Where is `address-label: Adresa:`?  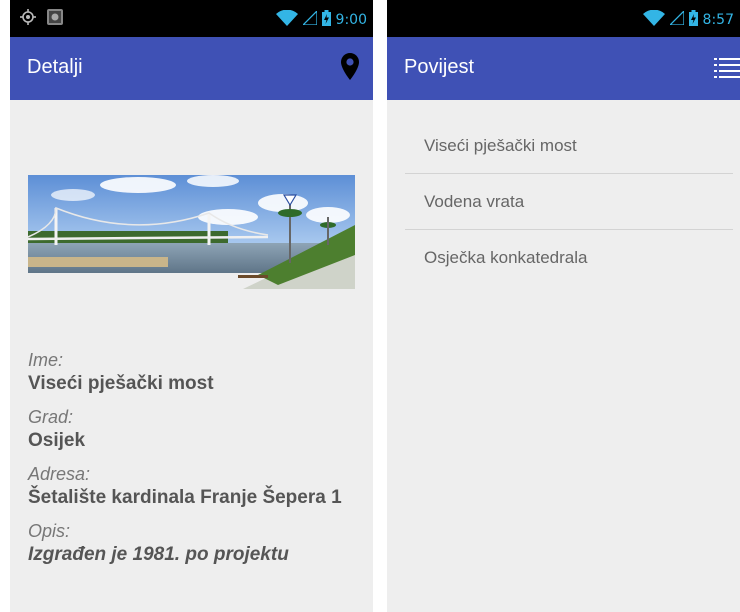 address-label: Adresa: is located at coordinates (59, 474).